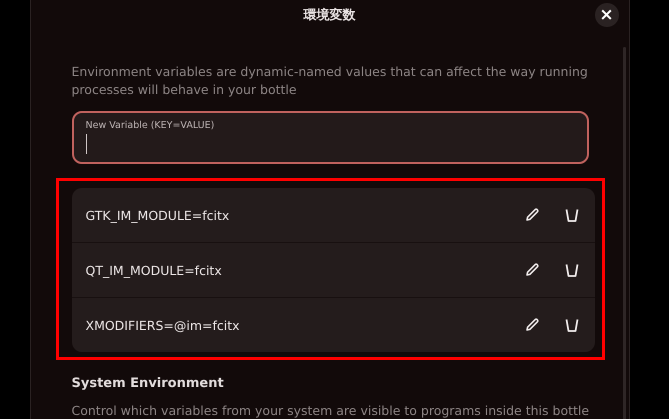 This screenshot has height=419, width=669. I want to click on variable-text: XMODIFIERS=@im=fcitx, so click(163, 325).